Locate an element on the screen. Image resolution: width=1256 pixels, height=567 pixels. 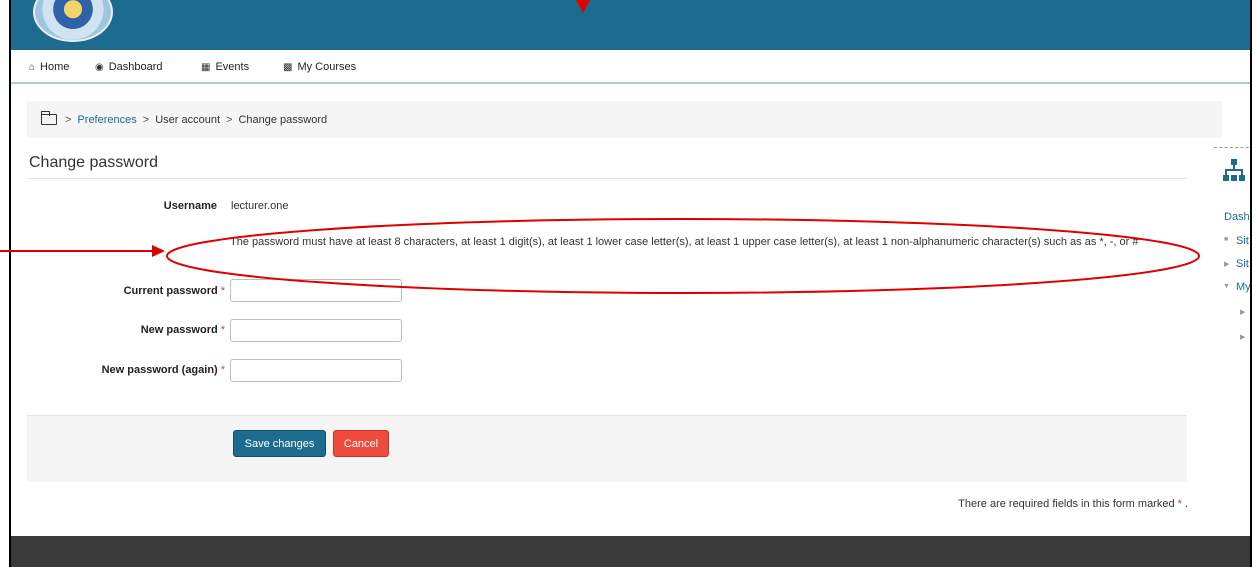
breadcrumb-change-password: Change password is located at coordinates (283, 119).